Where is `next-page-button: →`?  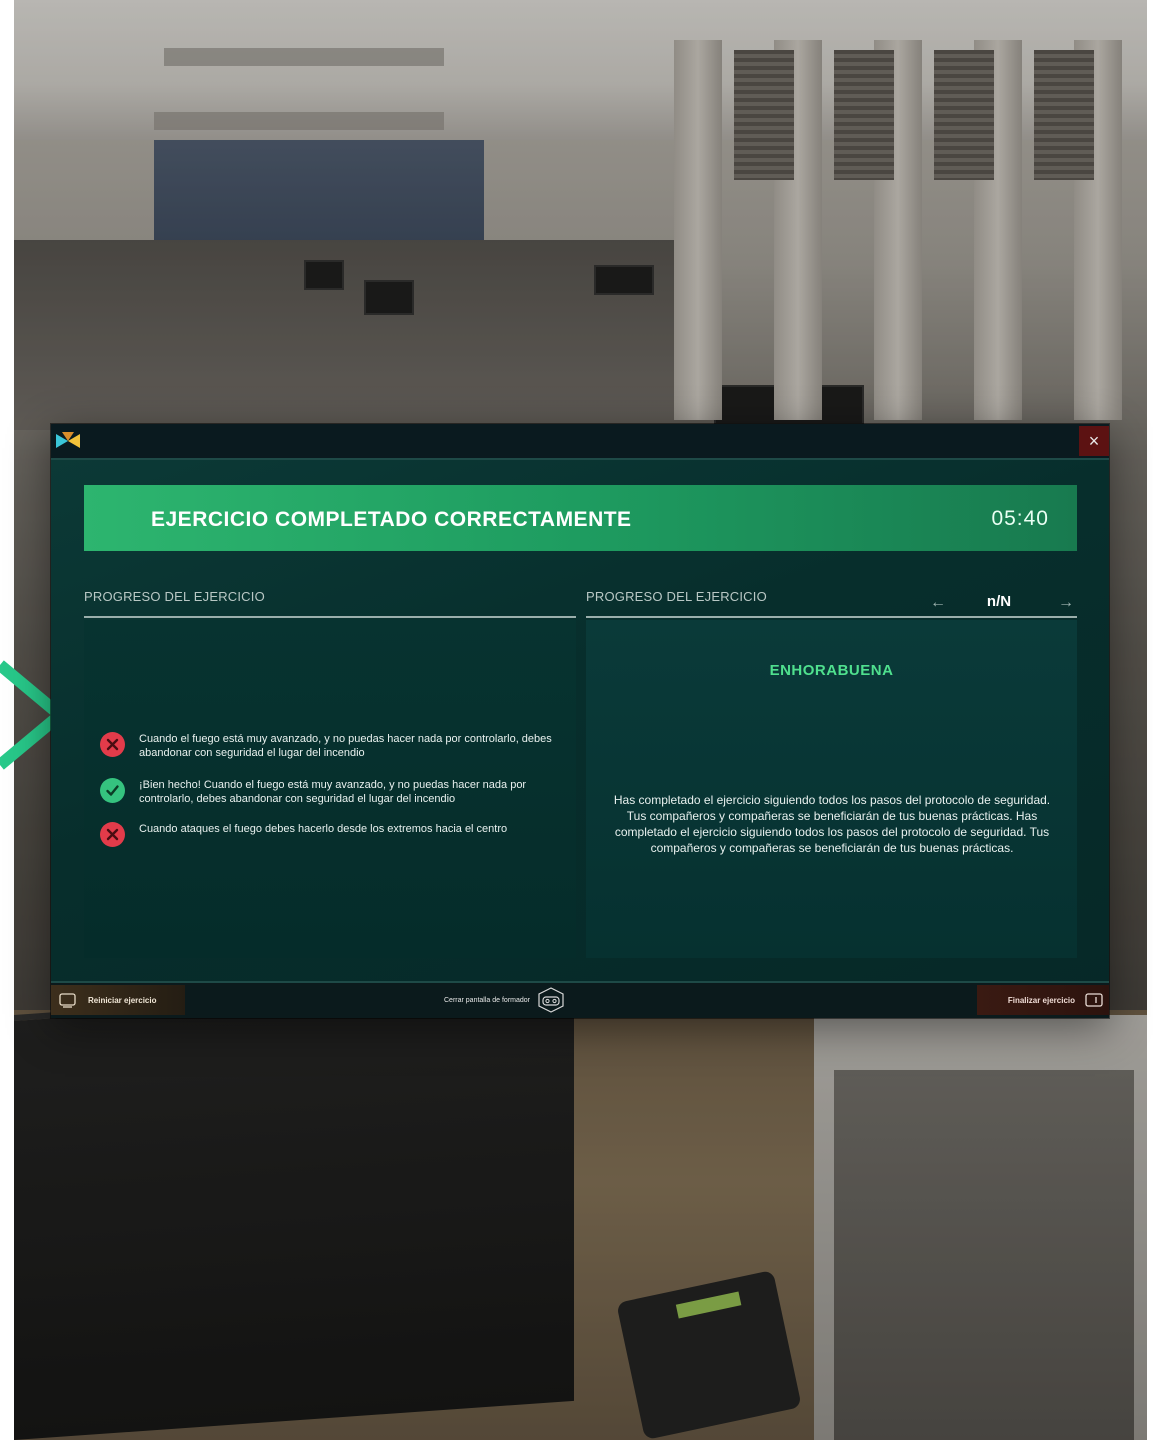
next-page-button: → is located at coordinates (1066, 603).